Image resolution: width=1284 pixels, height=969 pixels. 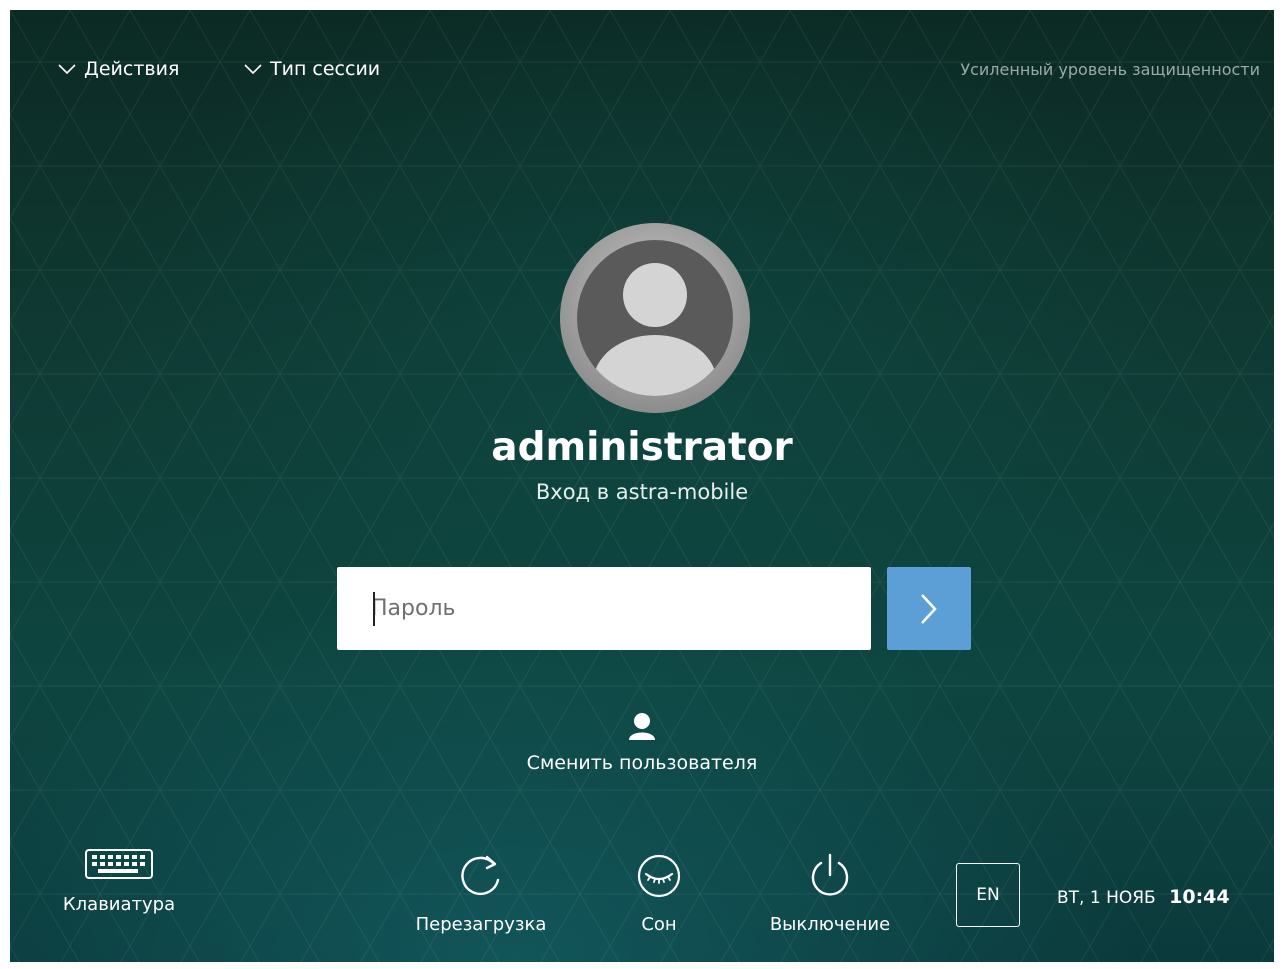 What do you see at coordinates (604, 608) in the screenshot?
I see `password-input` at bounding box center [604, 608].